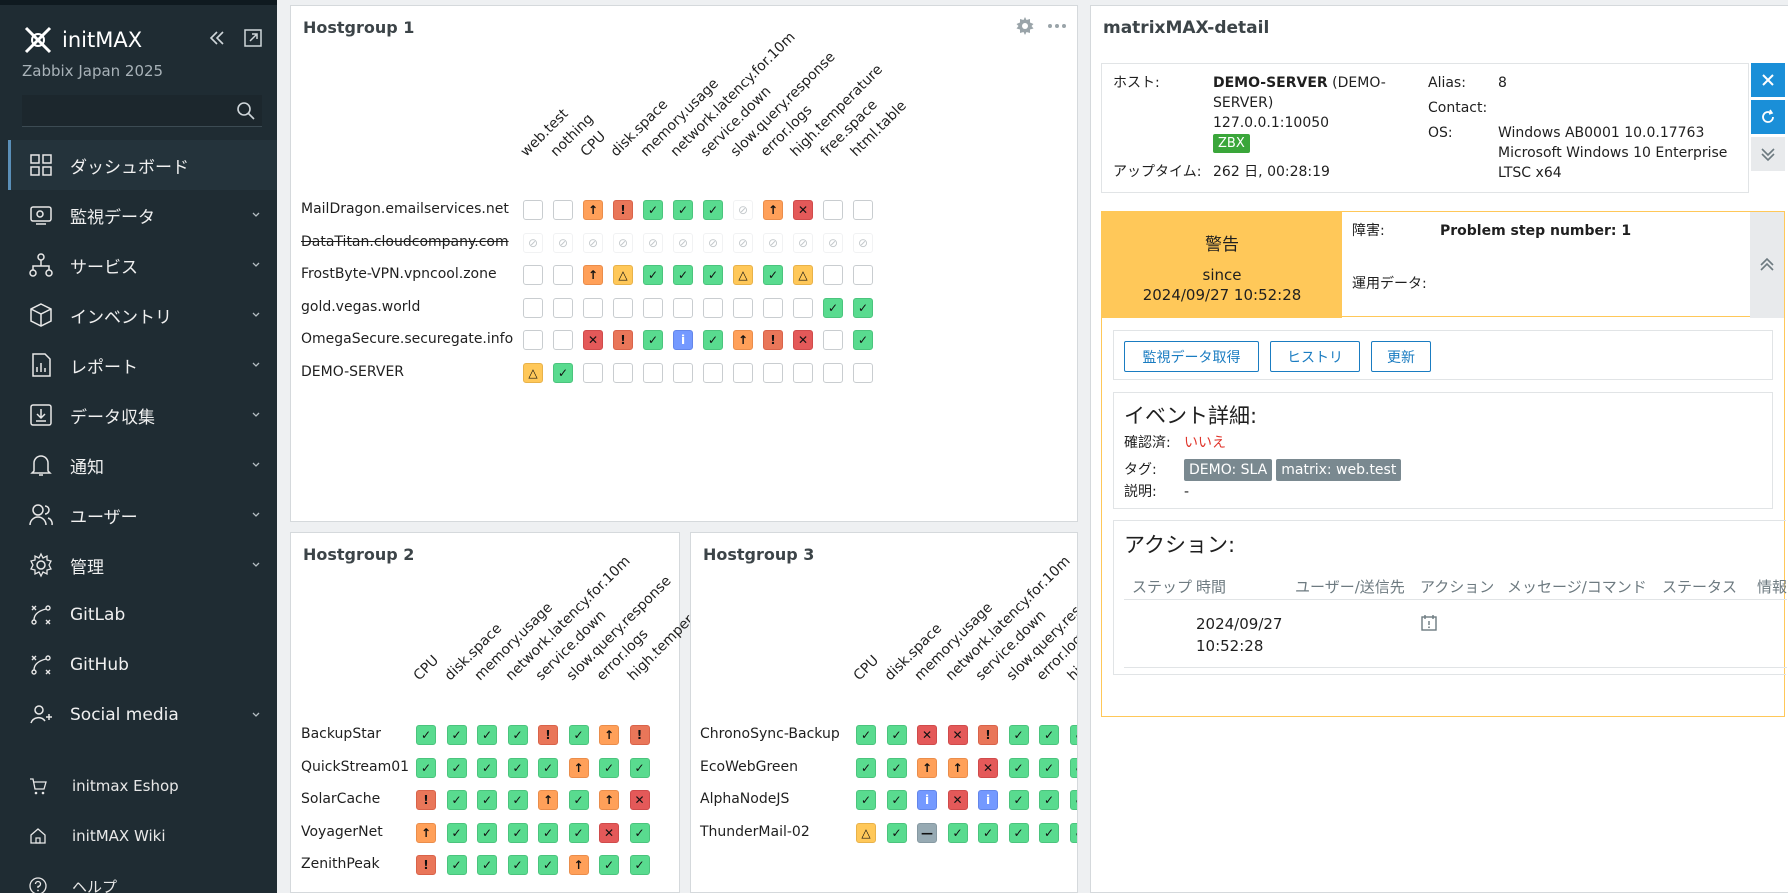 The height and width of the screenshot is (893, 1788). I want to click on menu-item-gitlab: GitLab, so click(142, 615).